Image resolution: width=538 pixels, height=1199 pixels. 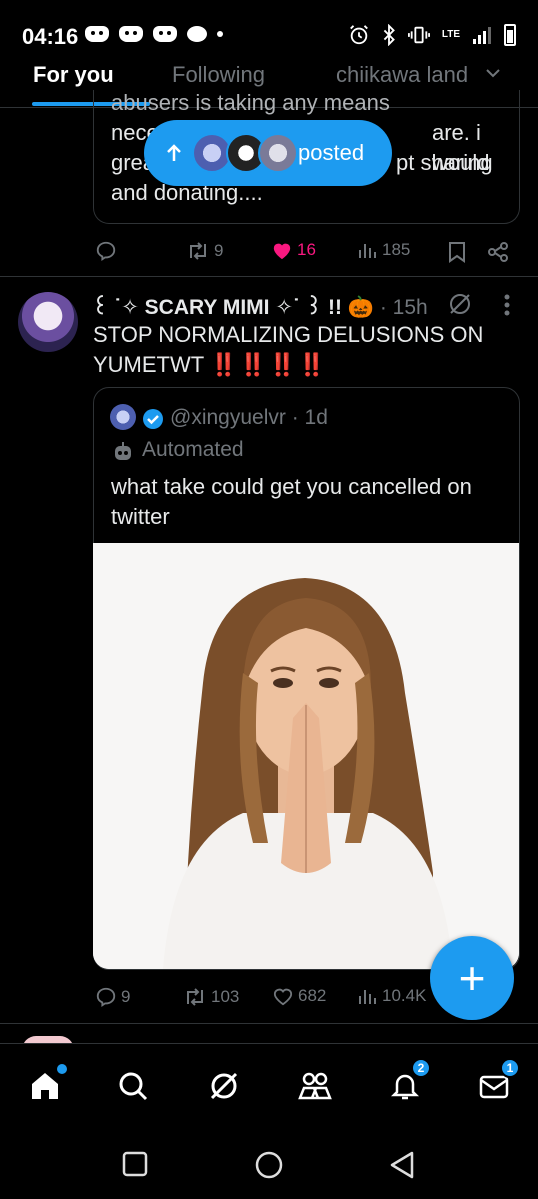 I want to click on signal-icon, so click(x=482, y=35).